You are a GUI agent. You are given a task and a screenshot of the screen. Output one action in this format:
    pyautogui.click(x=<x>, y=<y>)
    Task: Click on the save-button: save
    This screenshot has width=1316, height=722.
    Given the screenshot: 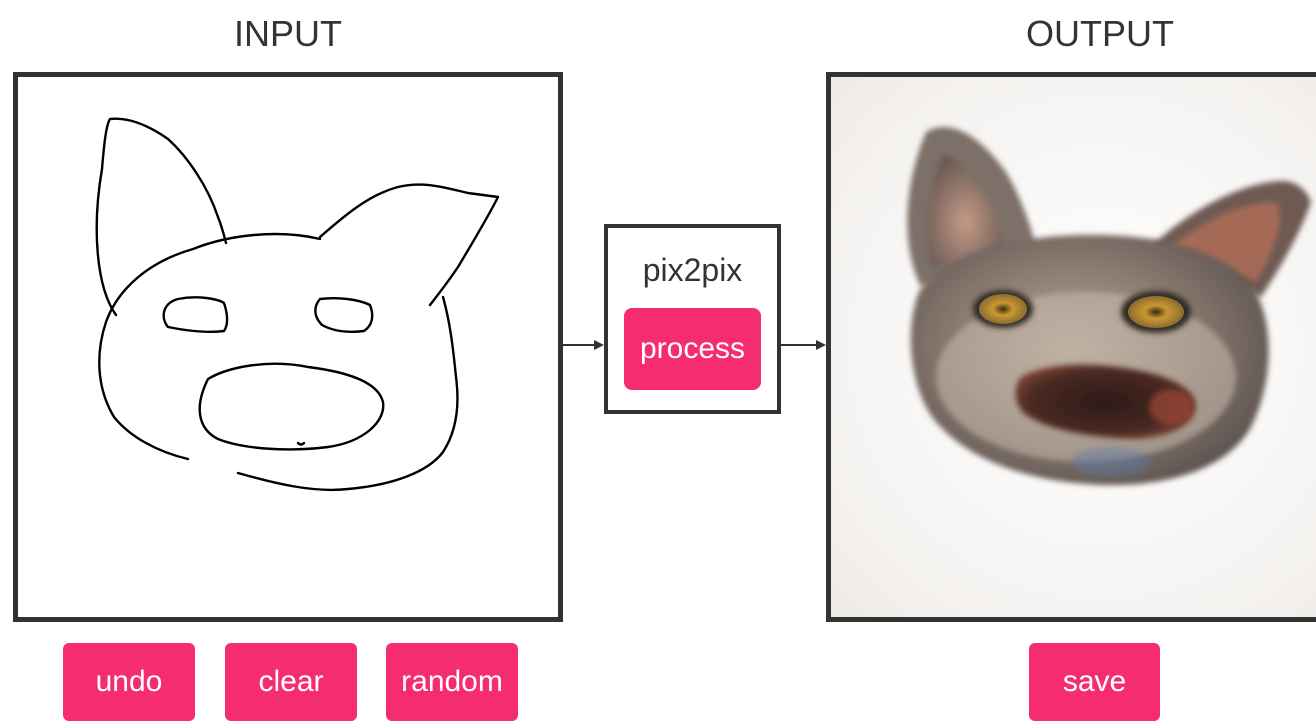 What is the action you would take?
    pyautogui.click(x=1094, y=682)
    